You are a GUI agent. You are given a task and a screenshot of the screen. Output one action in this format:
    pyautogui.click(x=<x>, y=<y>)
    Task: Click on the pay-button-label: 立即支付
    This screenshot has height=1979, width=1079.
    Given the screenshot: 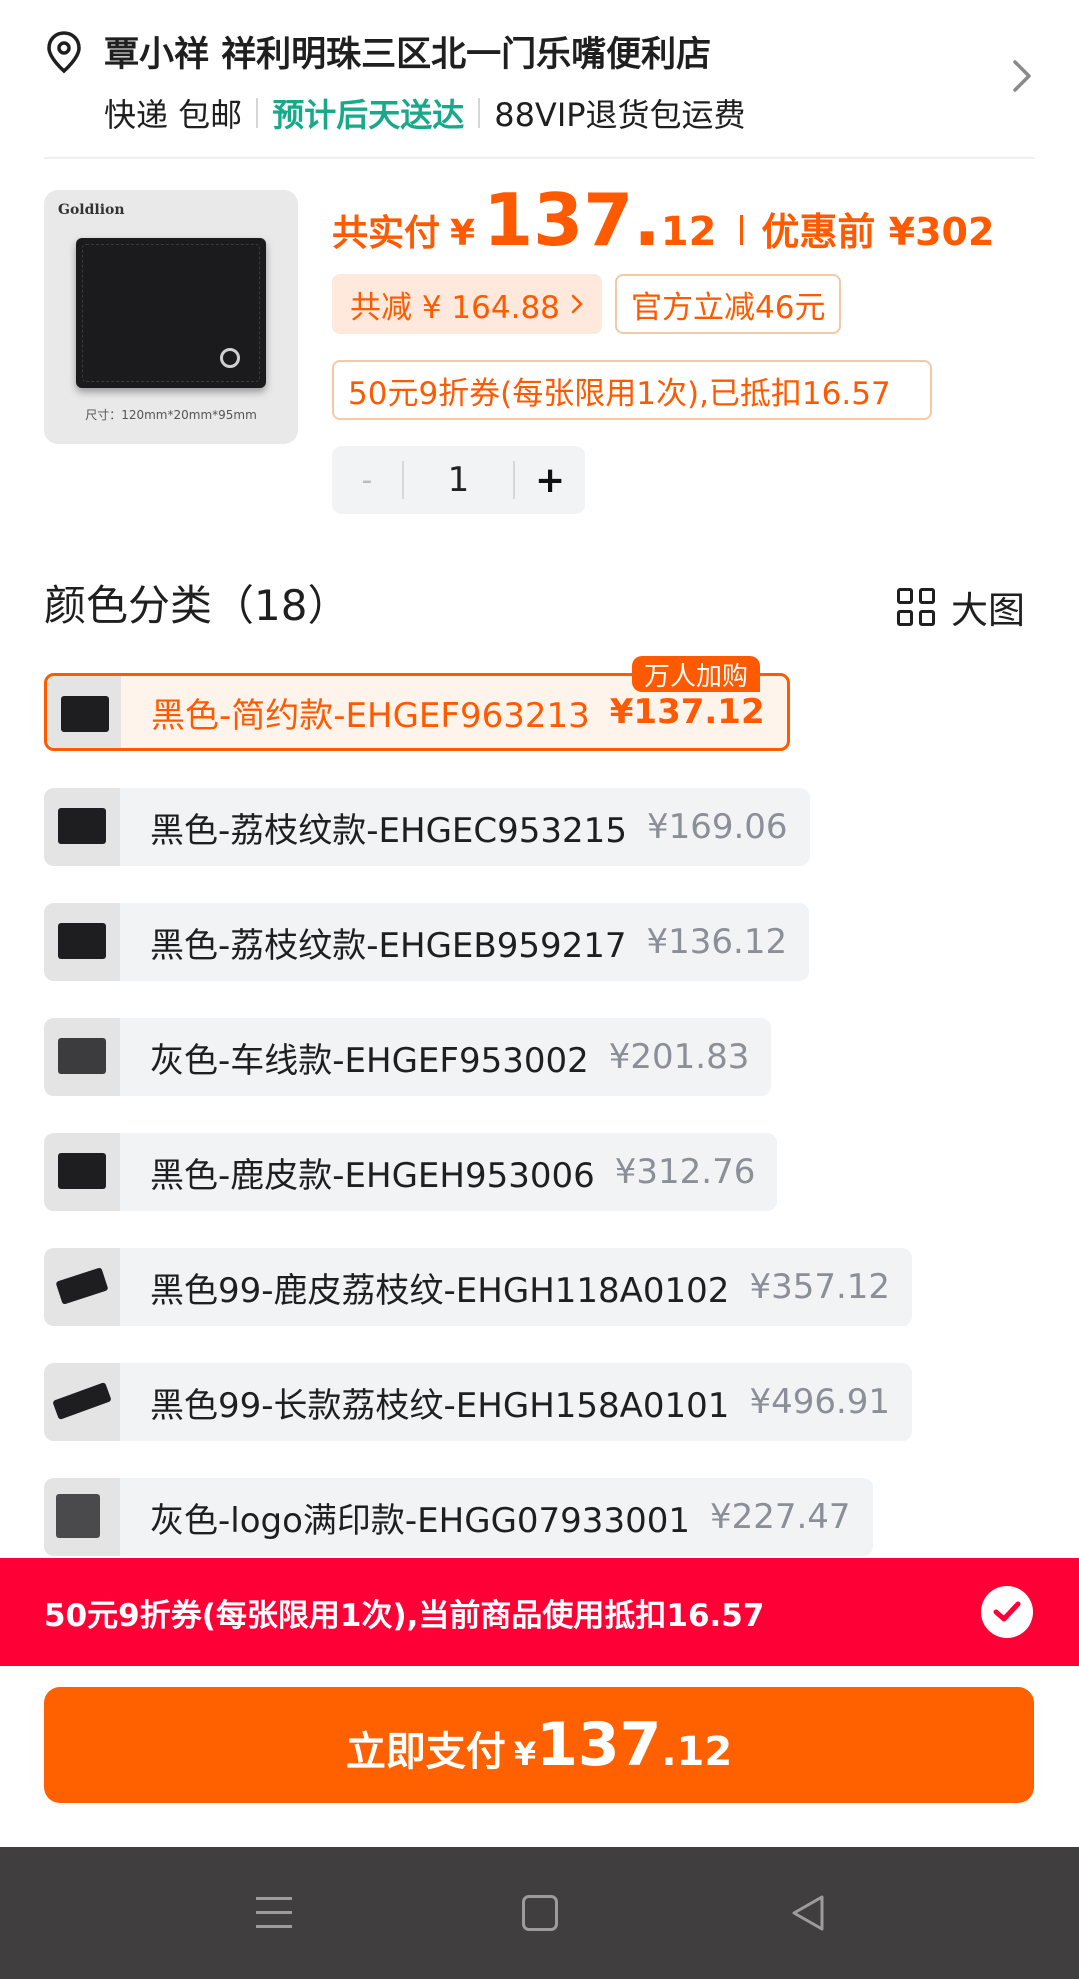 What is the action you would take?
    pyautogui.click(x=425, y=1752)
    